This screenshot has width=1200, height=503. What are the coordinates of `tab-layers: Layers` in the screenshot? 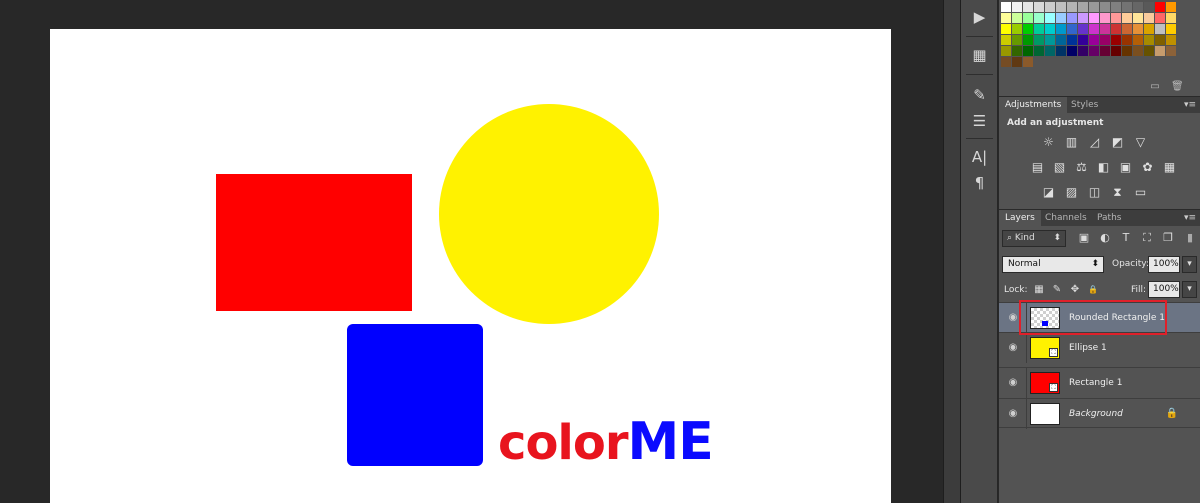 It's located at (1020, 218).